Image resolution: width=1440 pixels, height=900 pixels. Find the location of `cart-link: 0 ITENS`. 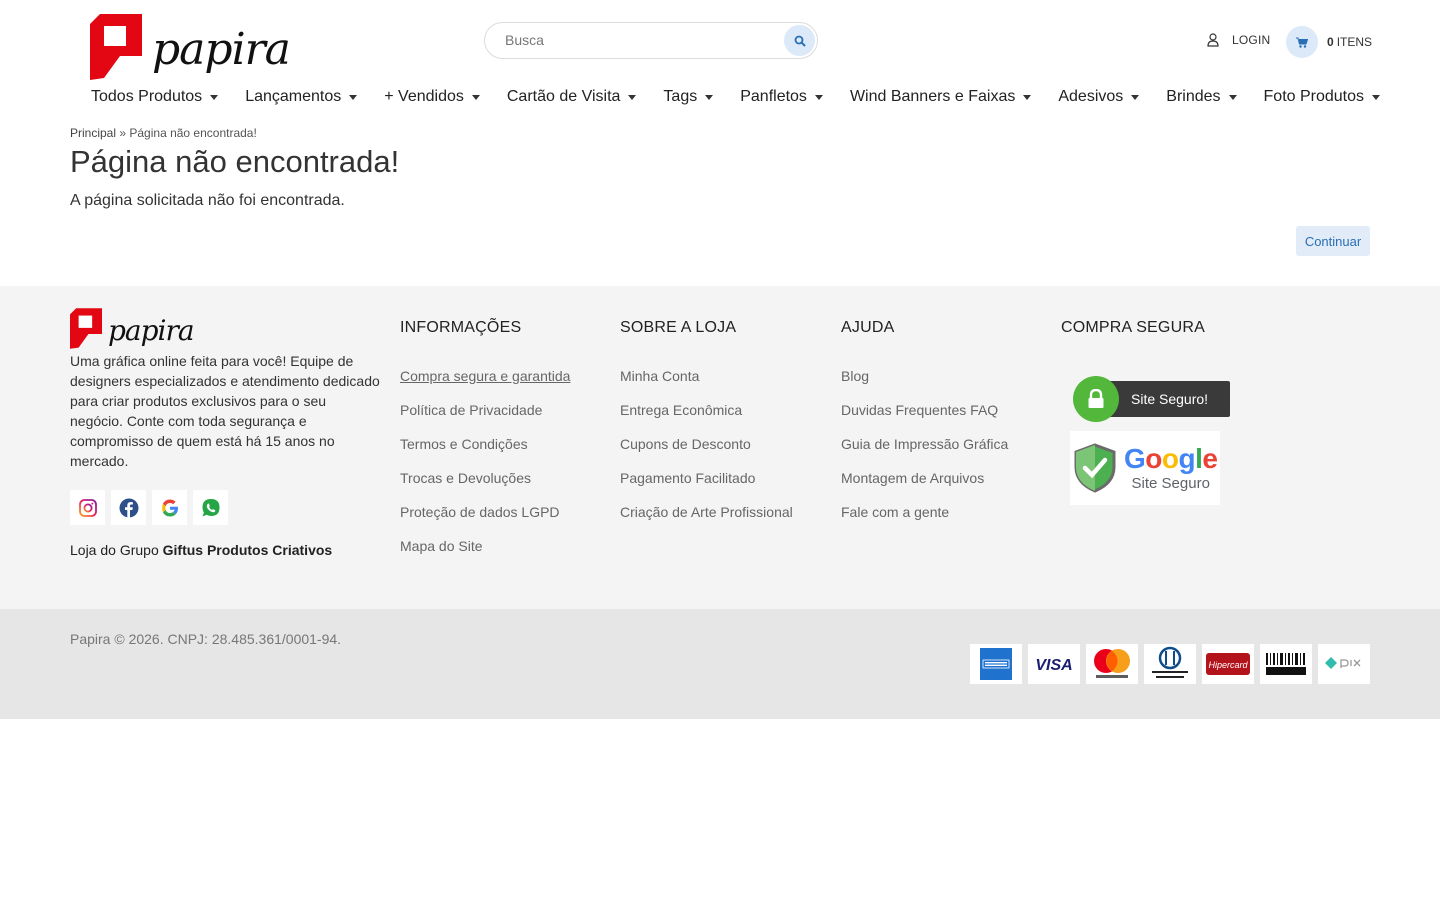

cart-link: 0 ITENS is located at coordinates (1329, 42).